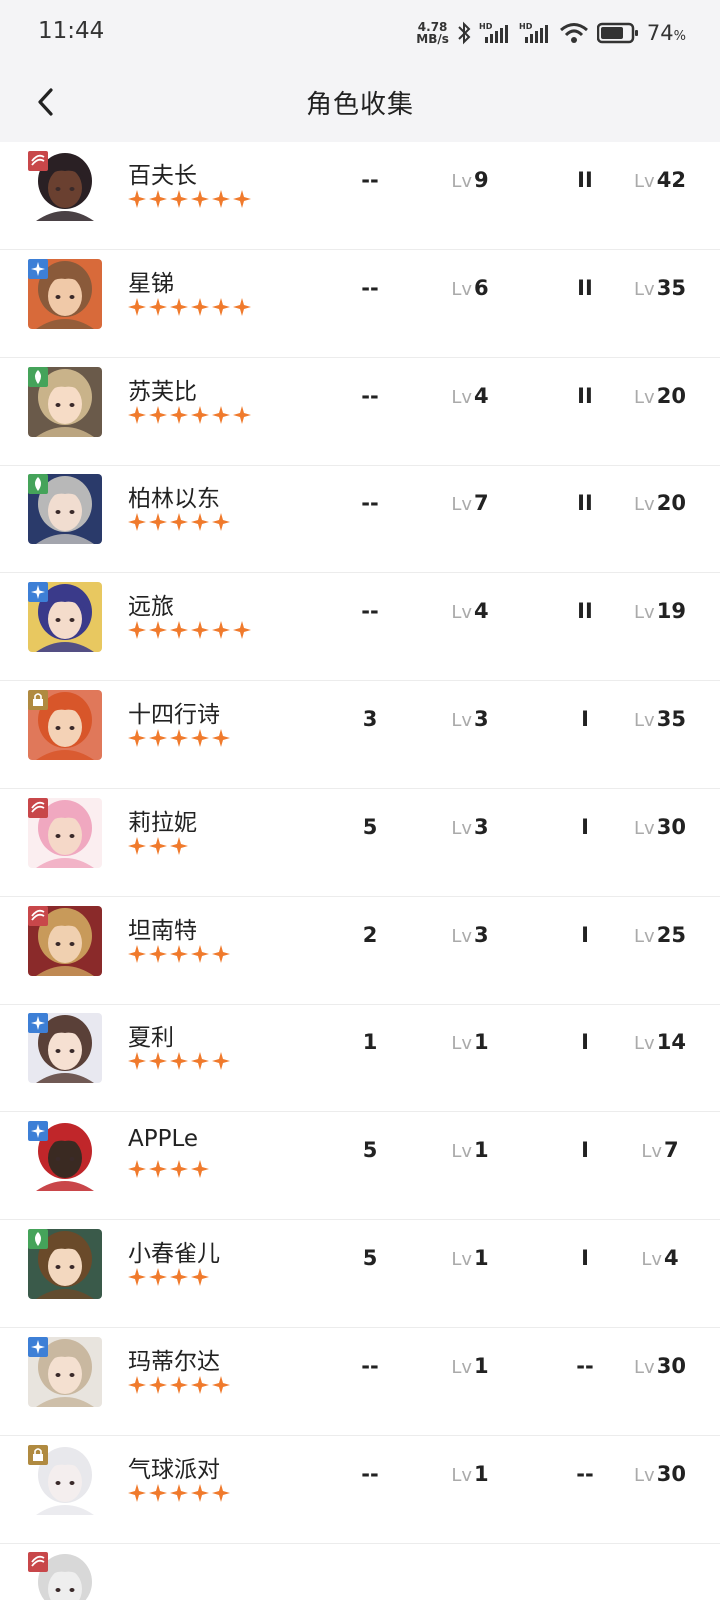 Image resolution: width=720 pixels, height=1600 pixels. What do you see at coordinates (360, 842) in the screenshot?
I see `character-row: 莉拉妮 5 Lv3 I Lv30` at bounding box center [360, 842].